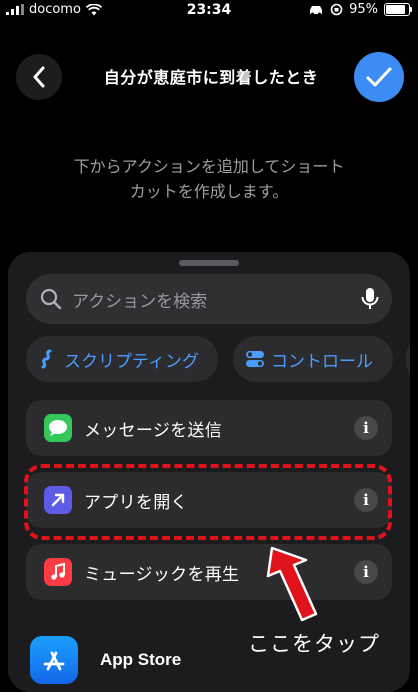  I want to click on done-button, so click(379, 77).